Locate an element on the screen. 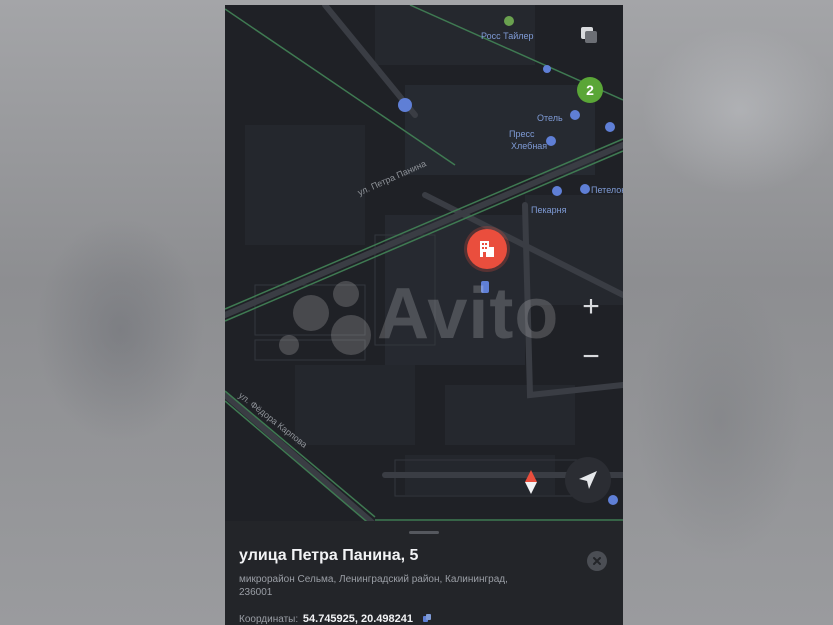 Image resolution: width=833 pixels, height=625 pixels. close-icon is located at coordinates (597, 561).